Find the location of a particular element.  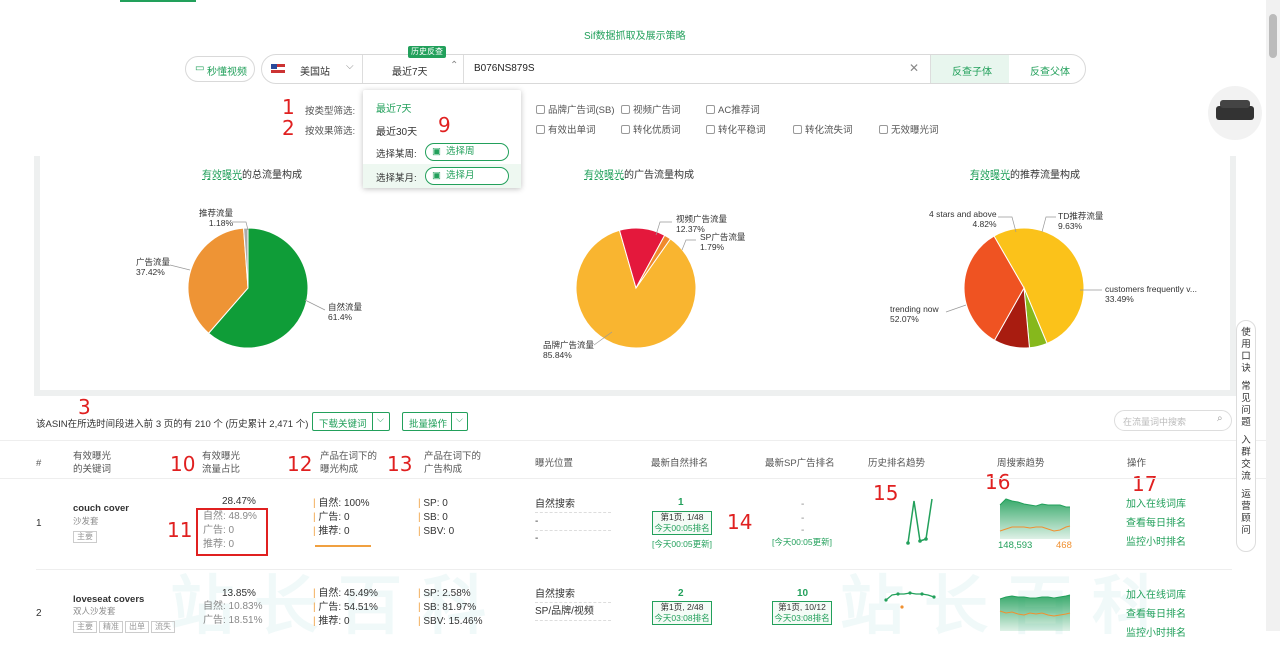

row2-op-daily: 查看每日排名 is located at coordinates (1156, 615).